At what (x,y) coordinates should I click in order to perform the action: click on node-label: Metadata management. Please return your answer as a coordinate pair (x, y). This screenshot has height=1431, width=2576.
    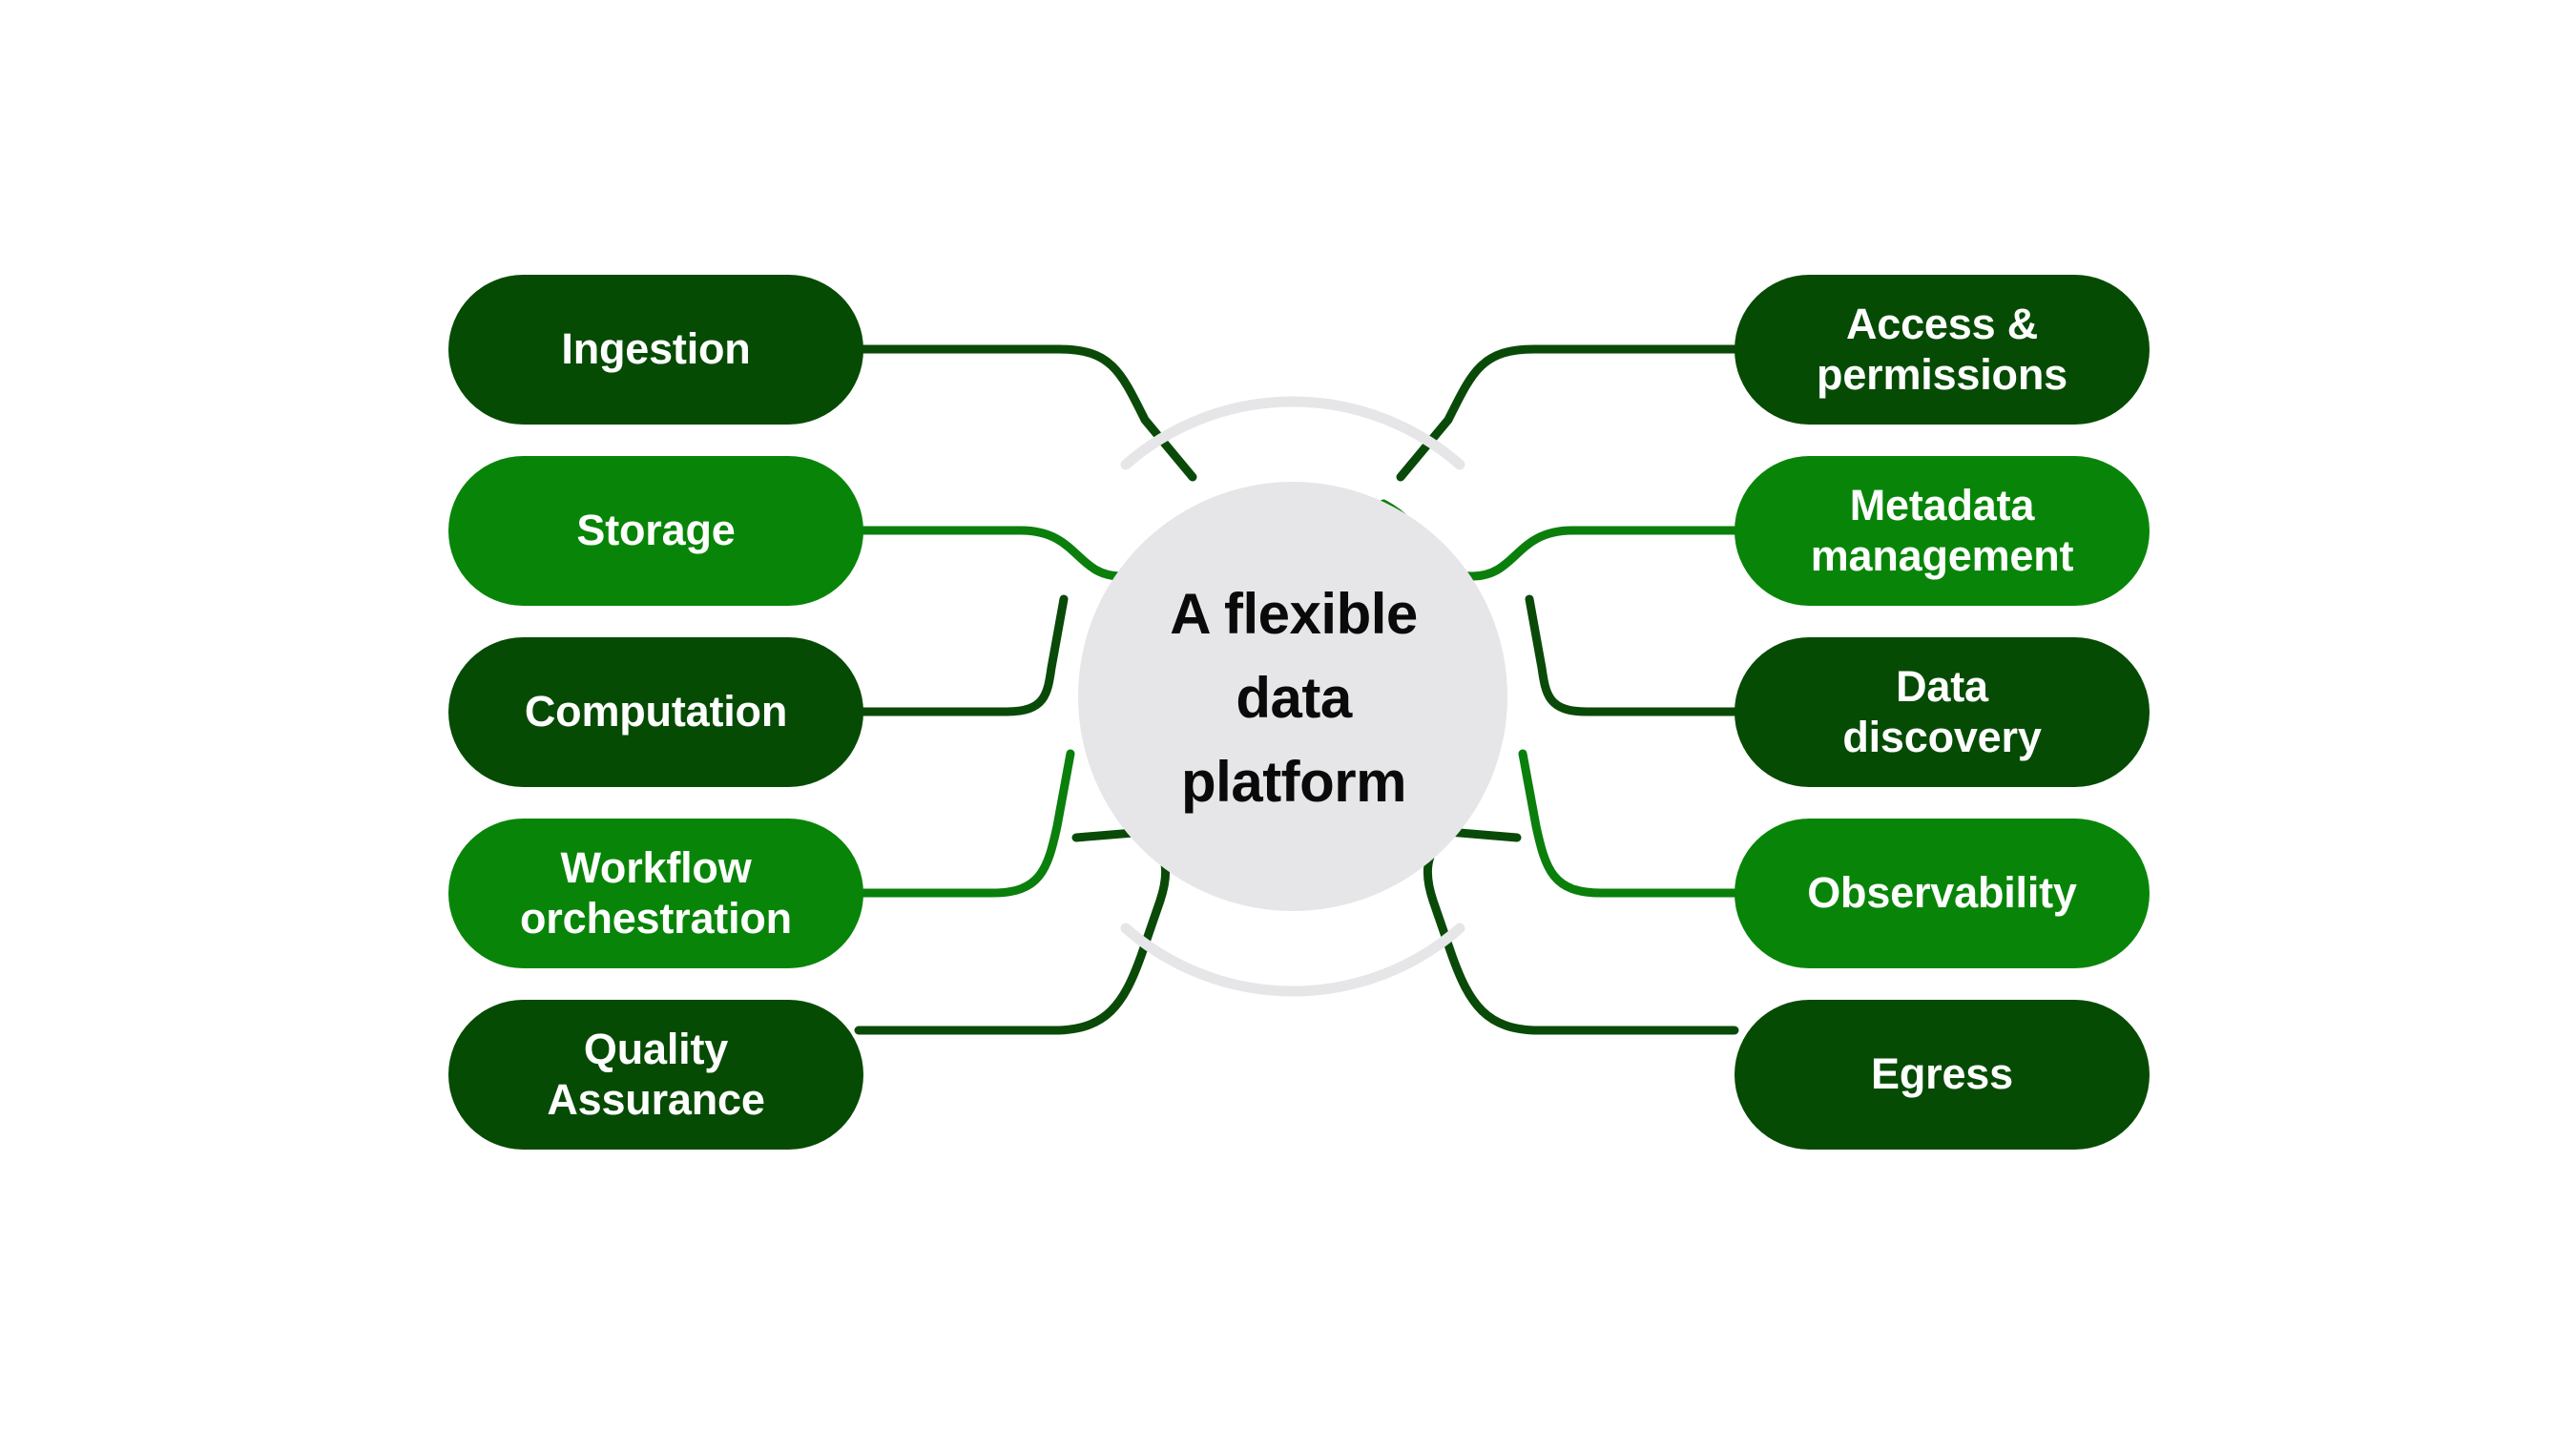
    Looking at the image, I should click on (1942, 530).